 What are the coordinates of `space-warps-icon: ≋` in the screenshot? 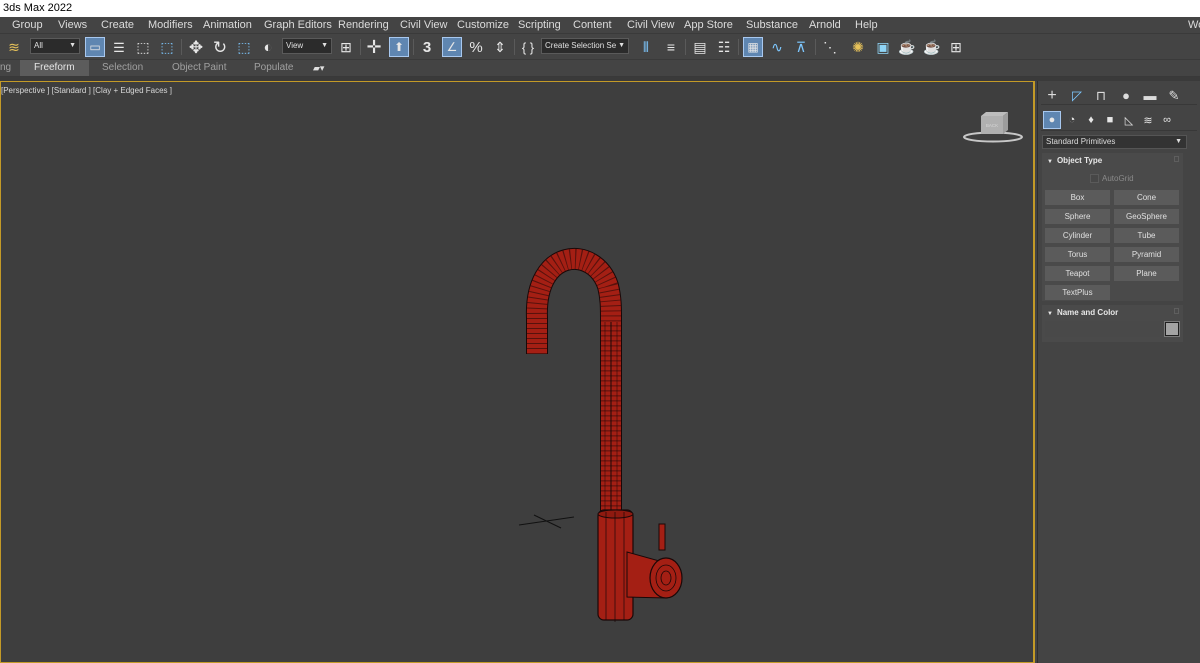 It's located at (1148, 120).